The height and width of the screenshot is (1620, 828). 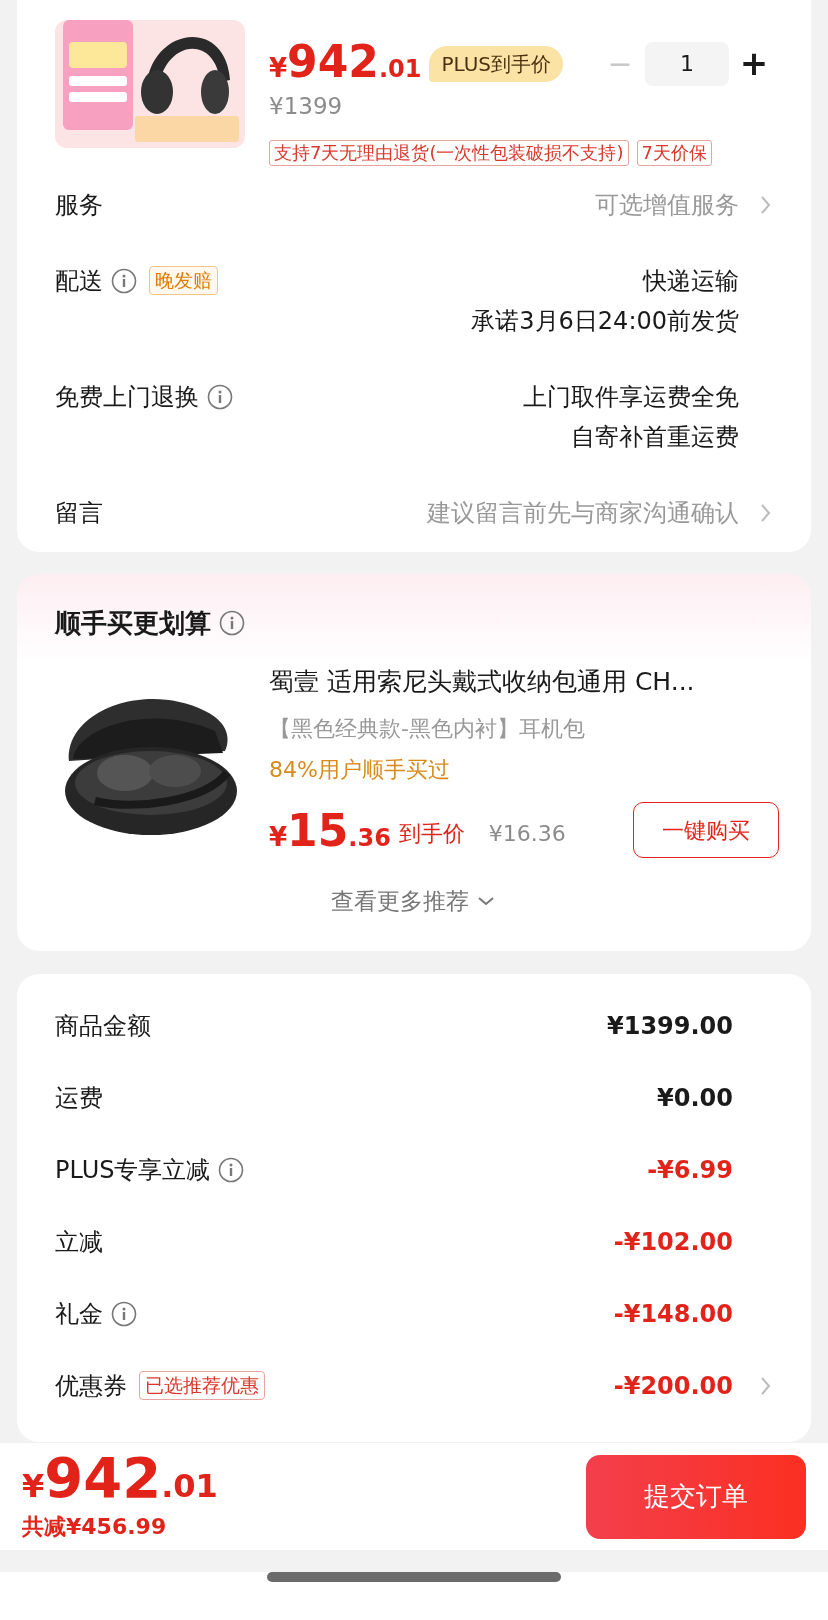 What do you see at coordinates (79, 513) in the screenshot?
I see `row-label: 留言` at bounding box center [79, 513].